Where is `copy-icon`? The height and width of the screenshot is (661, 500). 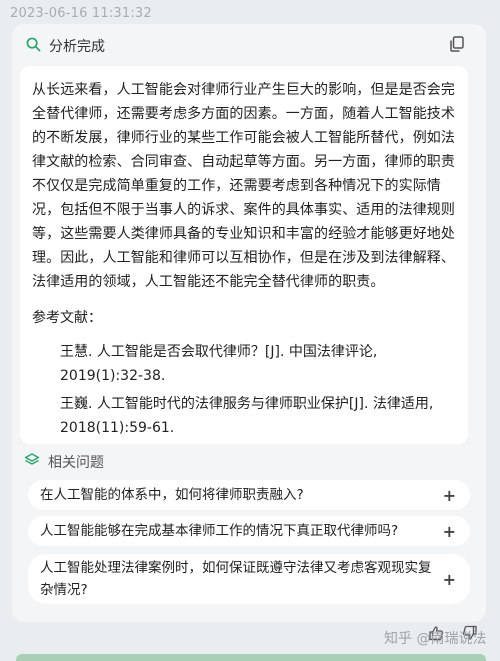
copy-icon is located at coordinates (457, 45).